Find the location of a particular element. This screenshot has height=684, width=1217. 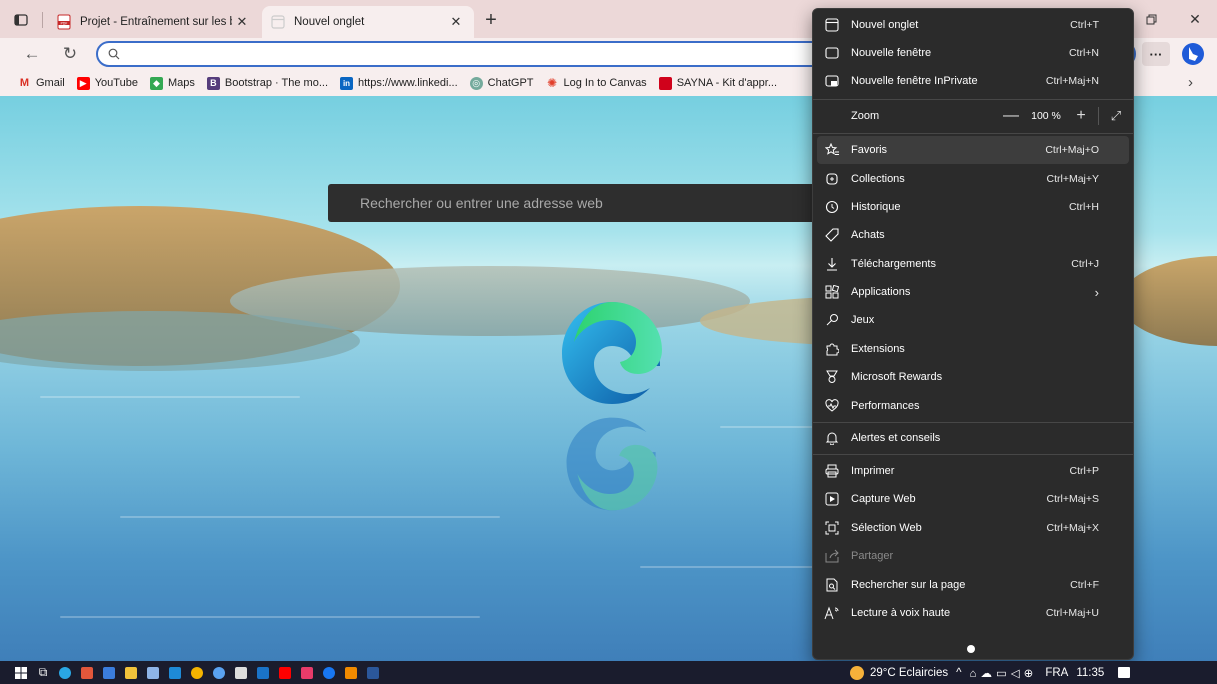

new-tab-search-box is located at coordinates (576, 203).